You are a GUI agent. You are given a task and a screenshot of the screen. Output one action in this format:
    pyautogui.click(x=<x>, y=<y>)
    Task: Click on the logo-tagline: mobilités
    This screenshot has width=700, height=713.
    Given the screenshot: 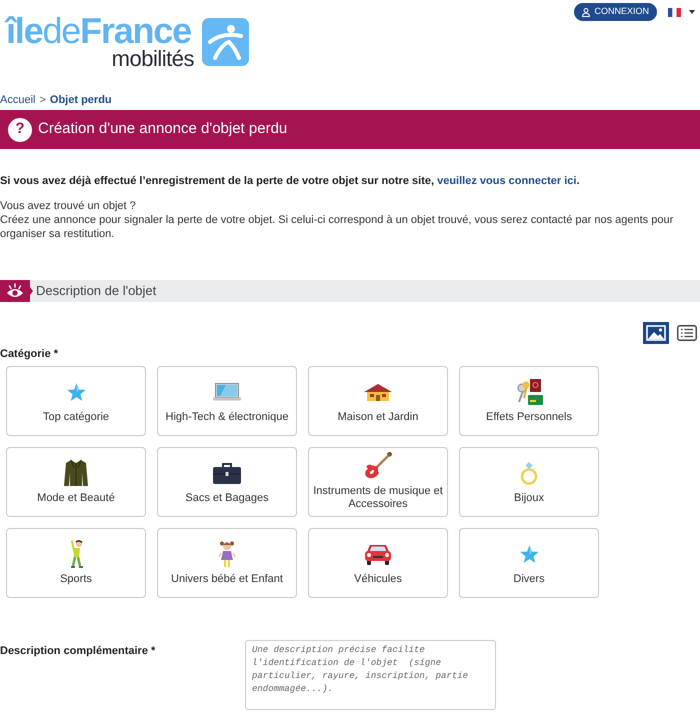 What is the action you would take?
    pyautogui.click(x=152, y=59)
    